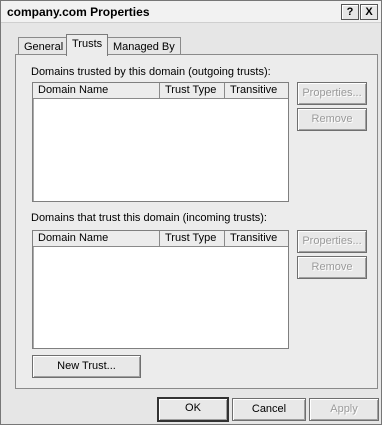  I want to click on title-bar: company.com Properties ? X, so click(191, 12).